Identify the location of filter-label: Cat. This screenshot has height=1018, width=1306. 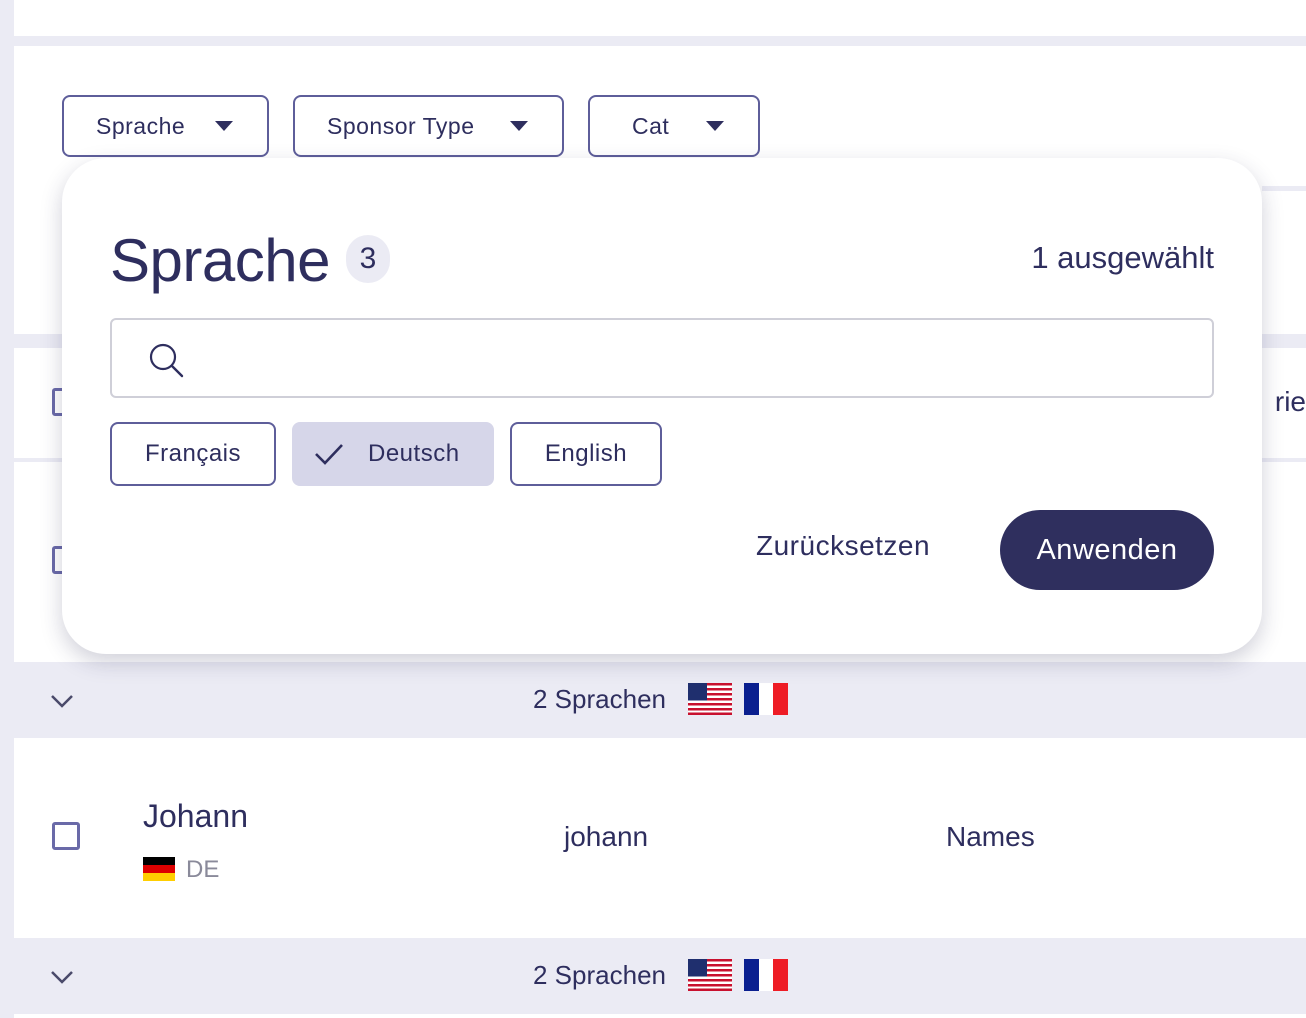
(651, 125).